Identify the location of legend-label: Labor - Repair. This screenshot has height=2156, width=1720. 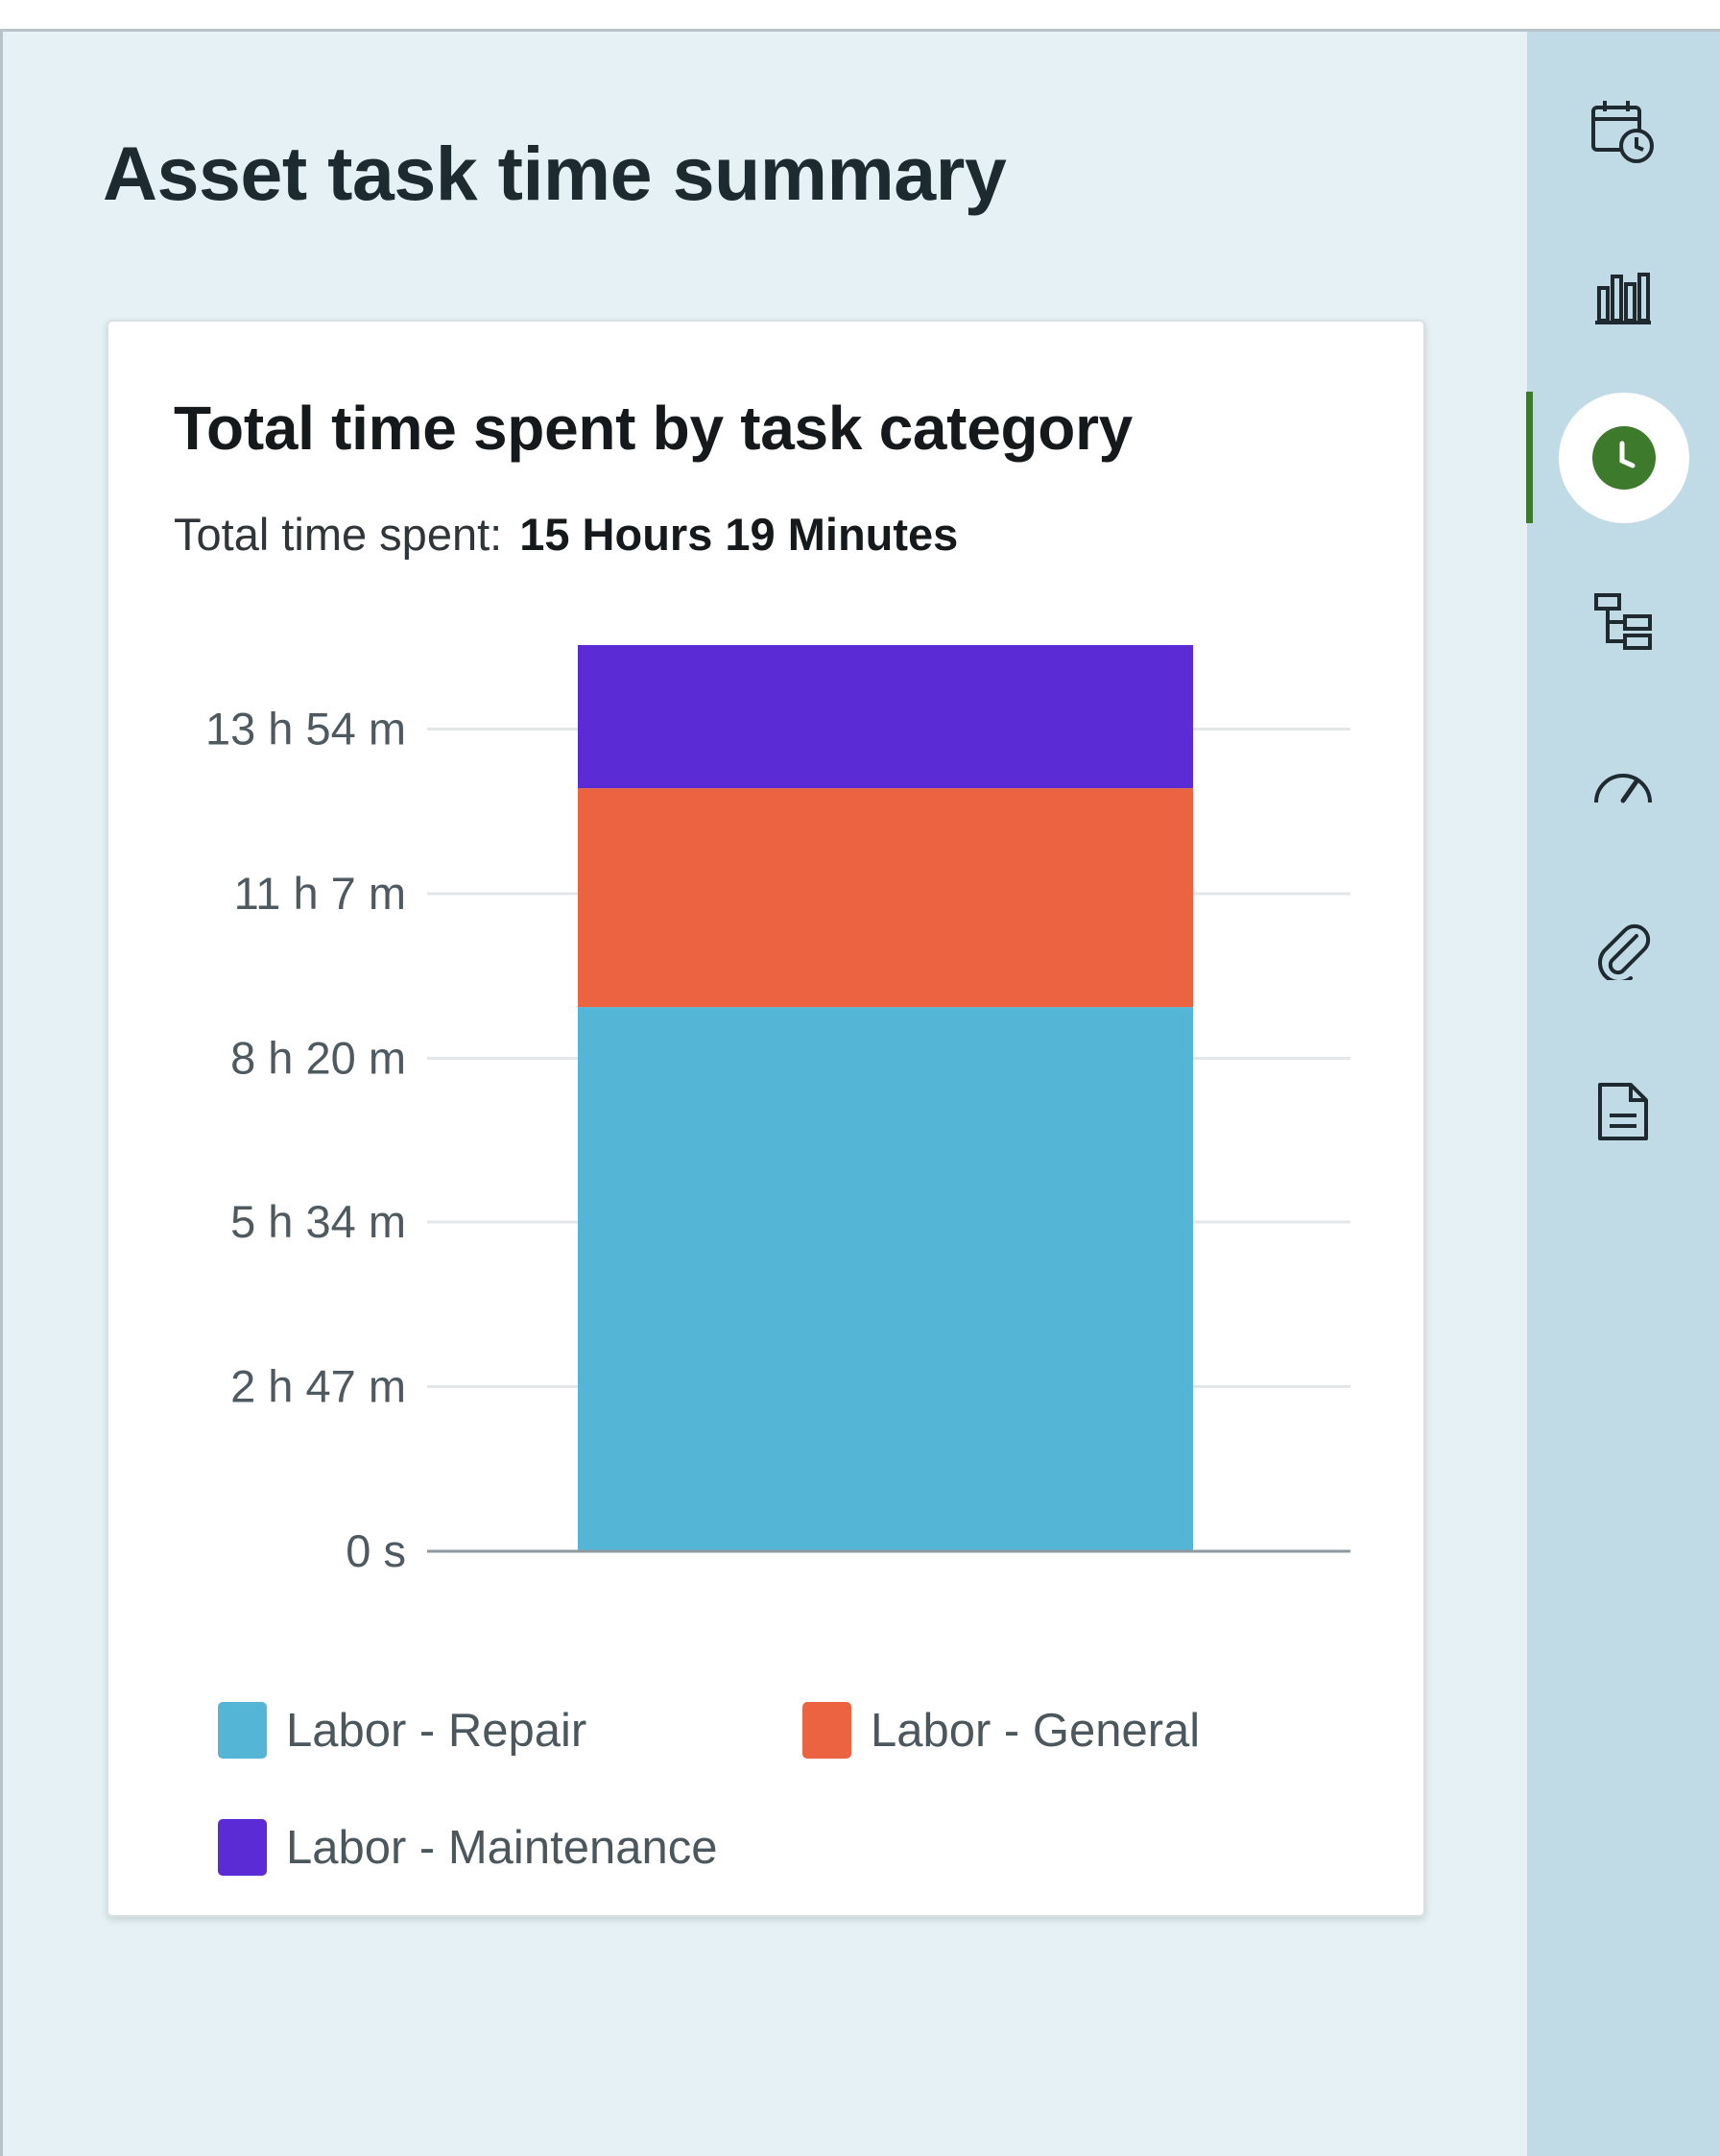
(436, 1730).